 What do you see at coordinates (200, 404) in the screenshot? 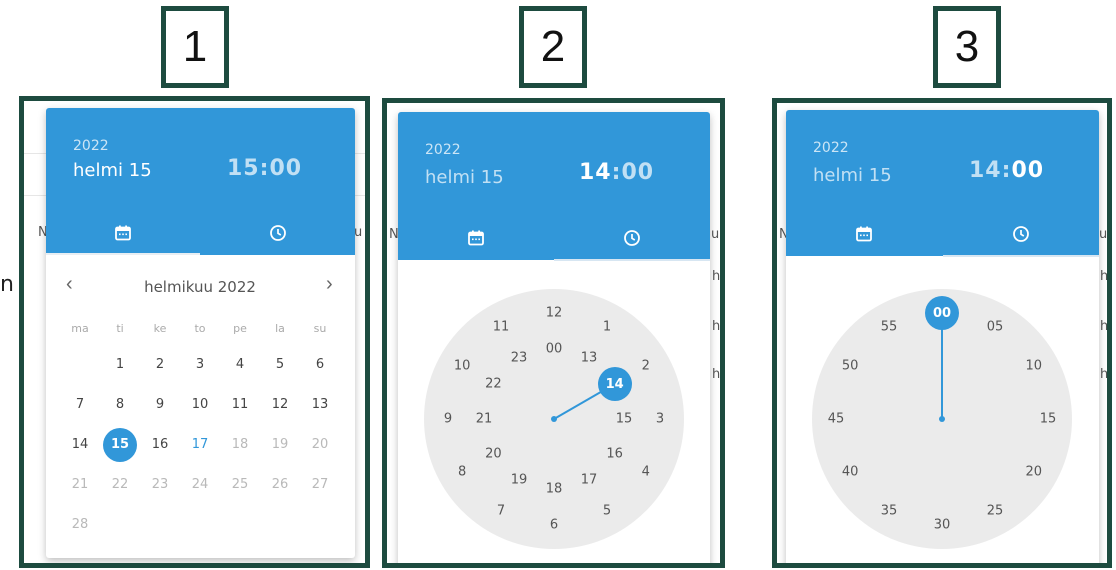
I see `calendar-day: 10` at bounding box center [200, 404].